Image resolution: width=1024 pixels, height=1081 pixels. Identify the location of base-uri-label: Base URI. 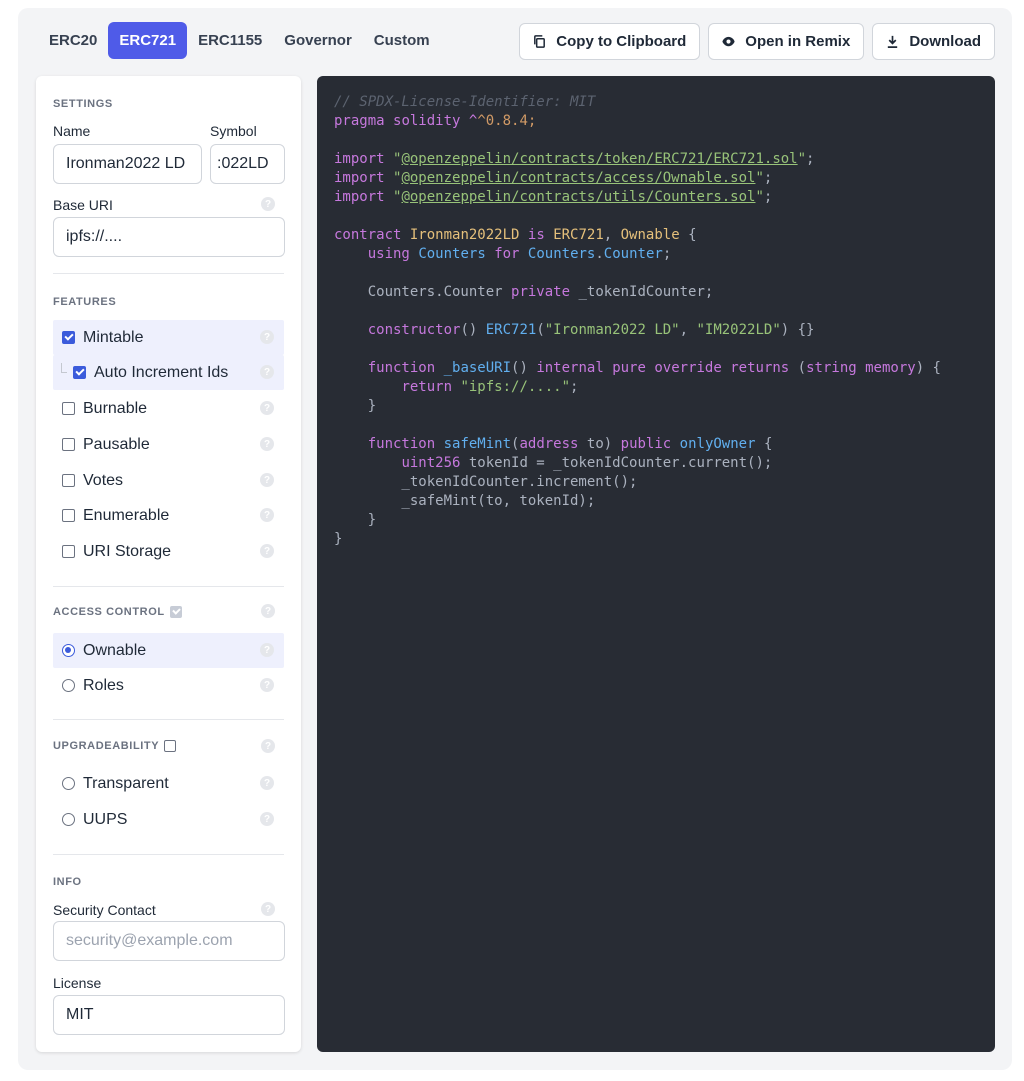
(83, 205).